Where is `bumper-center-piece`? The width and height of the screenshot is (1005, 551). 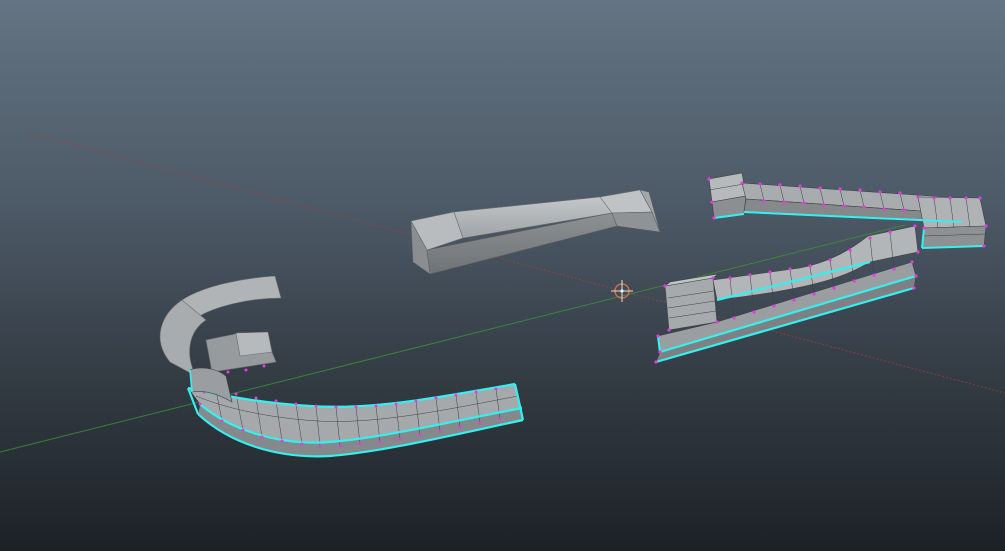 bumper-center-piece is located at coordinates (535, 232).